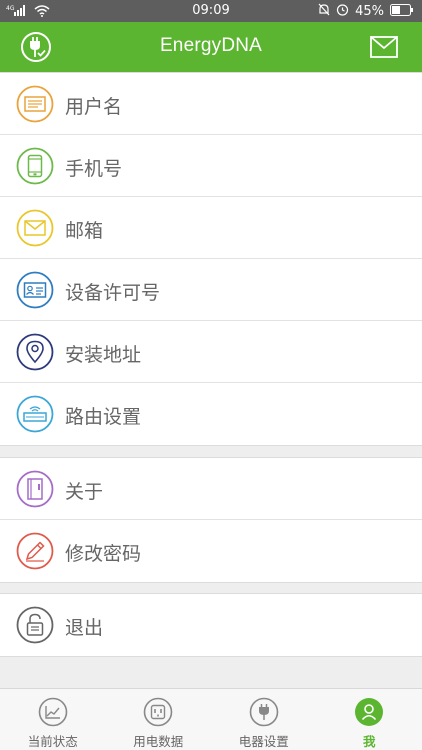  I want to click on menu-item-label: 安装地址, so click(103, 355).